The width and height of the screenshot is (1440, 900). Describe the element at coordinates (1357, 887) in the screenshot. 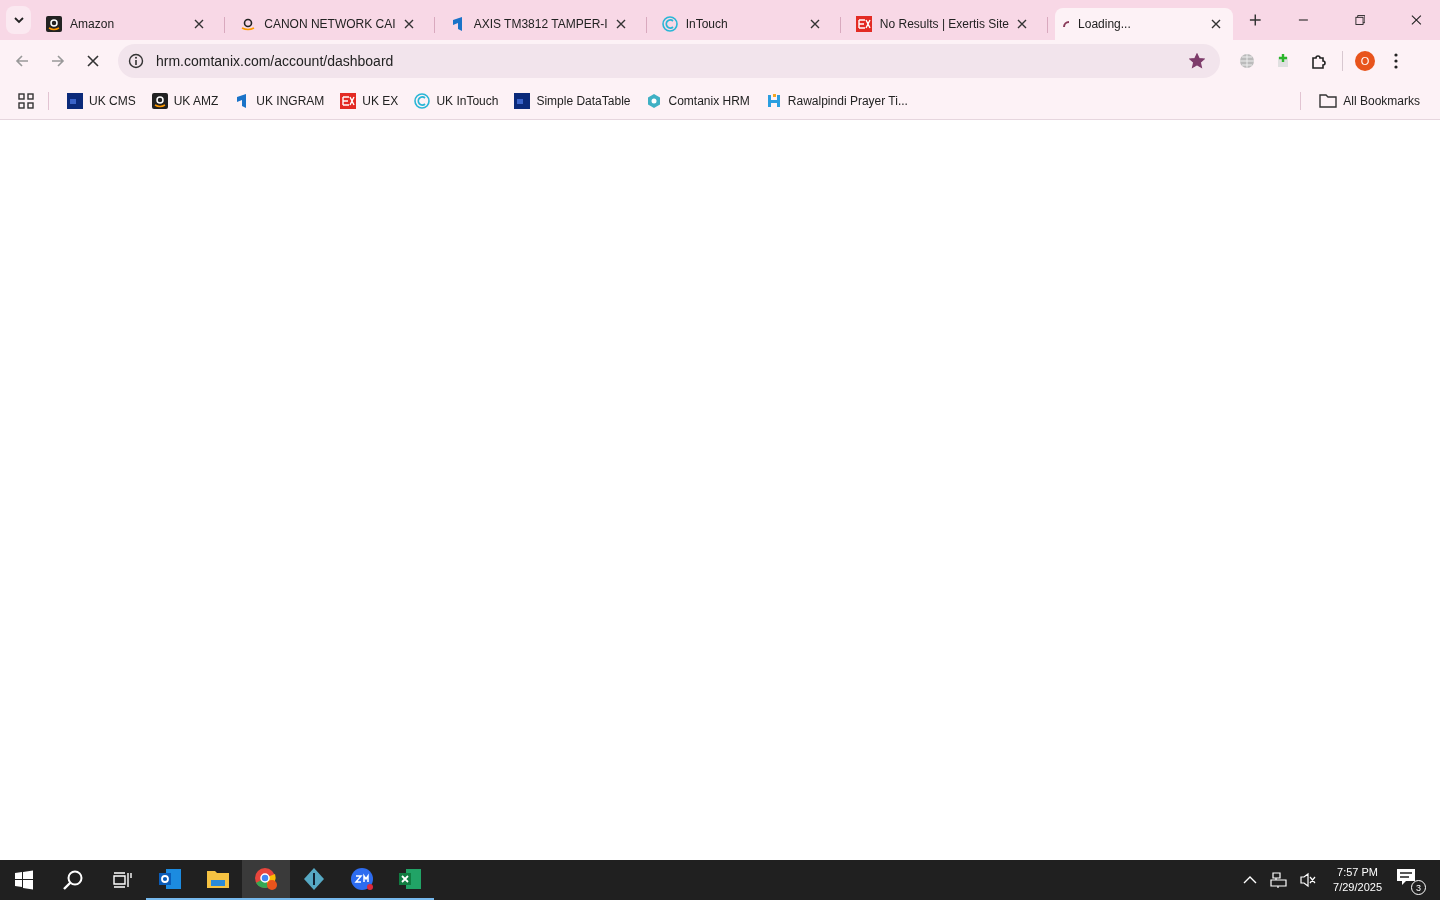

I see `clock-date: 7/29/2025` at that location.